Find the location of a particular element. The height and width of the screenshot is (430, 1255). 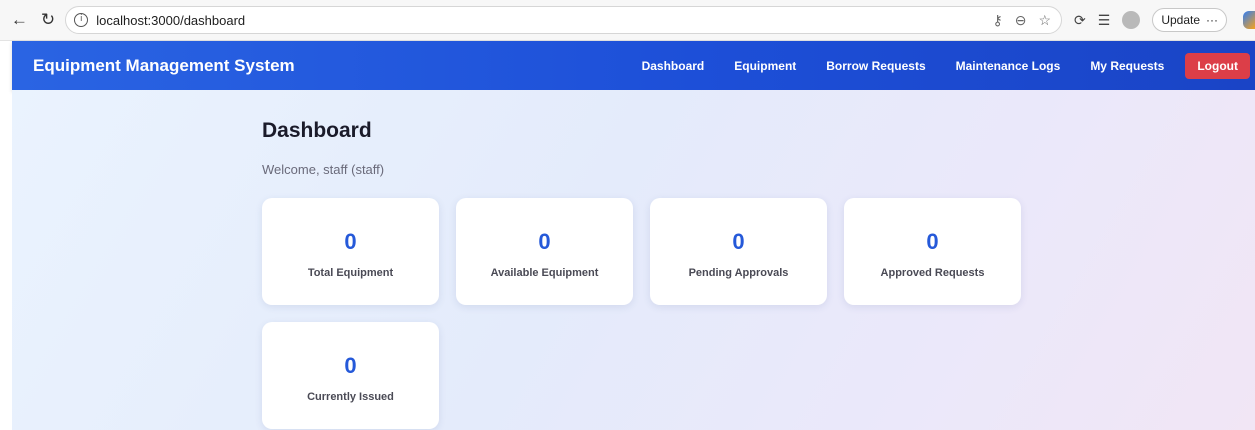

update-button: Update ··· is located at coordinates (1190, 20).